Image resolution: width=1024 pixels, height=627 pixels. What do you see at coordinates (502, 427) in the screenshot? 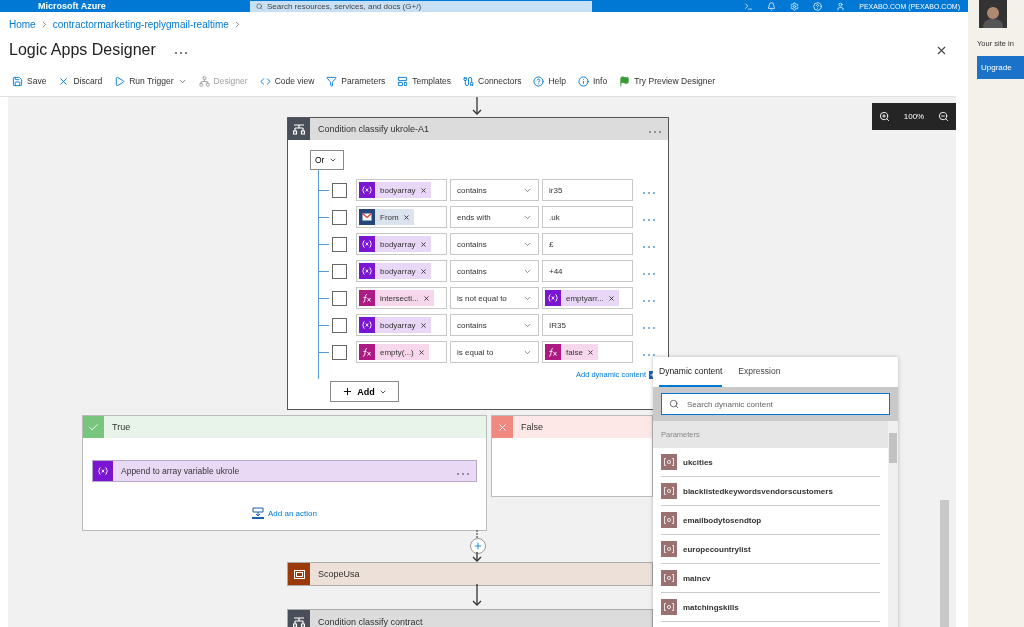
I see `close-icon` at bounding box center [502, 427].